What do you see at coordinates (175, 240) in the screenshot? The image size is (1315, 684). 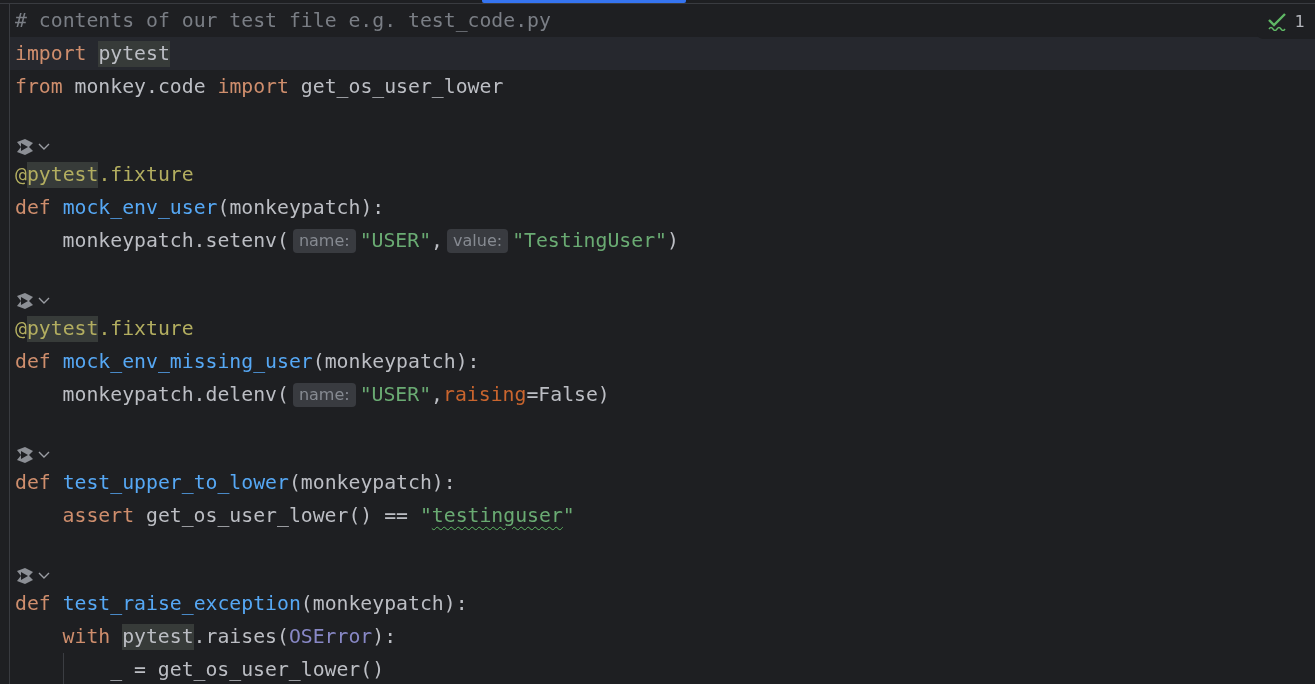 I see `code-text: monkeypatch.setenv(` at bounding box center [175, 240].